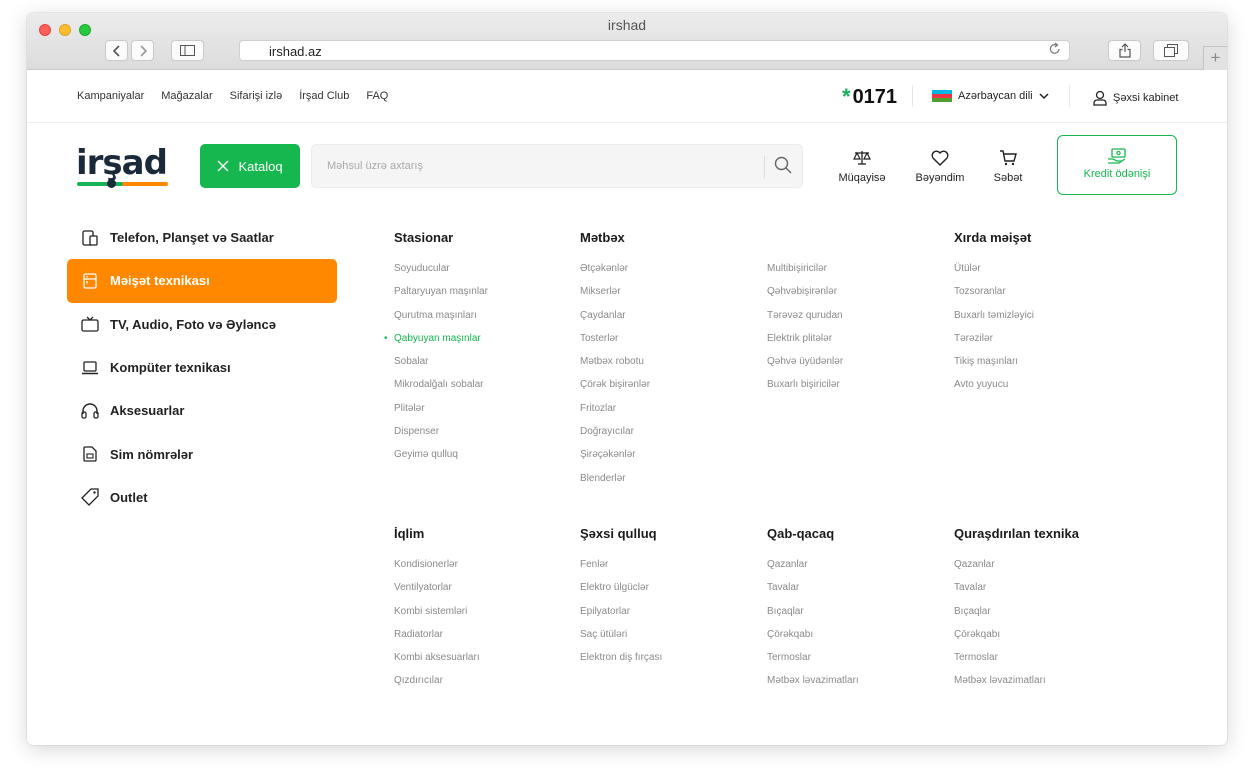 This screenshot has width=1254, height=782. What do you see at coordinates (857, 535) in the screenshot?
I see `column-title: Qab-qacaq` at bounding box center [857, 535].